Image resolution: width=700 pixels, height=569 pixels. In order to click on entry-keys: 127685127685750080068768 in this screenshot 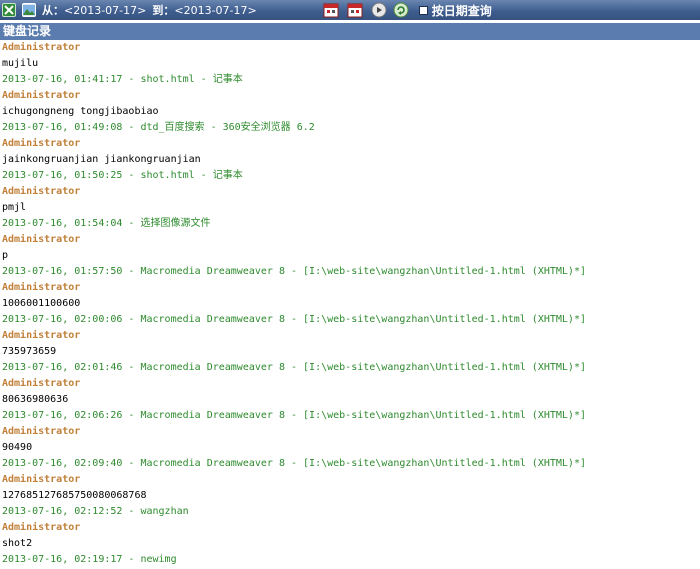, I will do `click(74, 495)`.